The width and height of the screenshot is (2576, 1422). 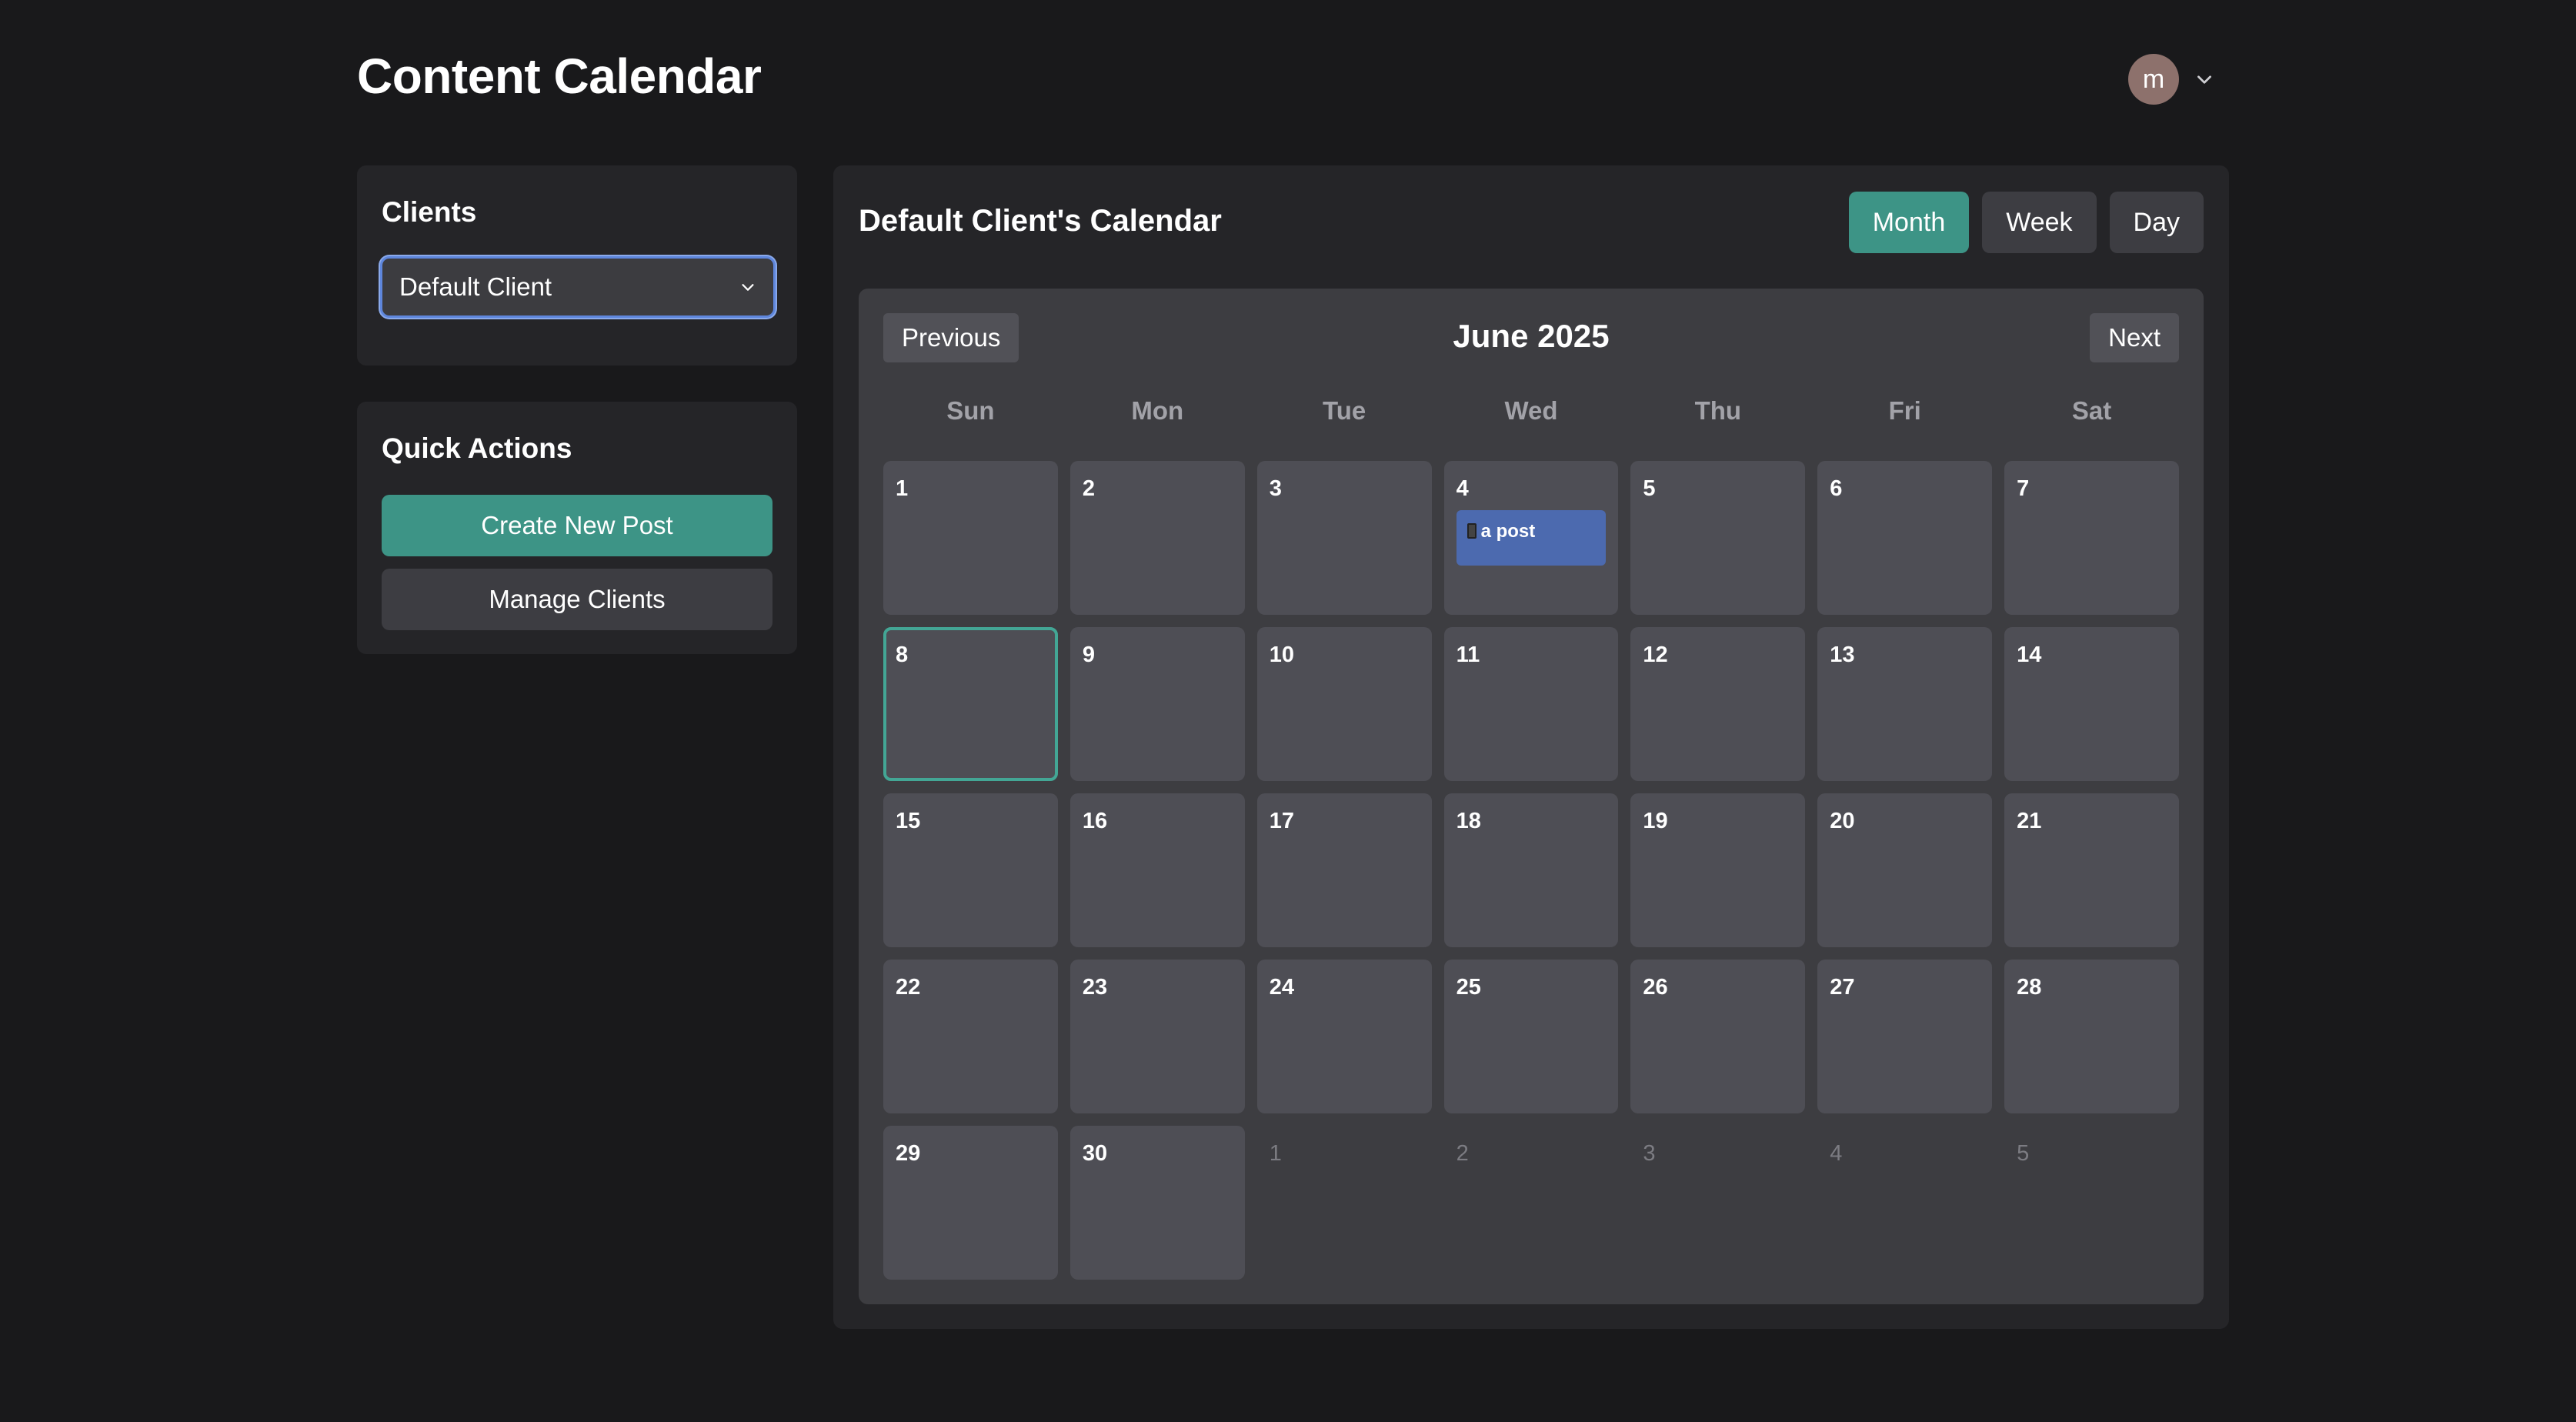 I want to click on day-cell-other-month: 2, so click(x=1532, y=1203).